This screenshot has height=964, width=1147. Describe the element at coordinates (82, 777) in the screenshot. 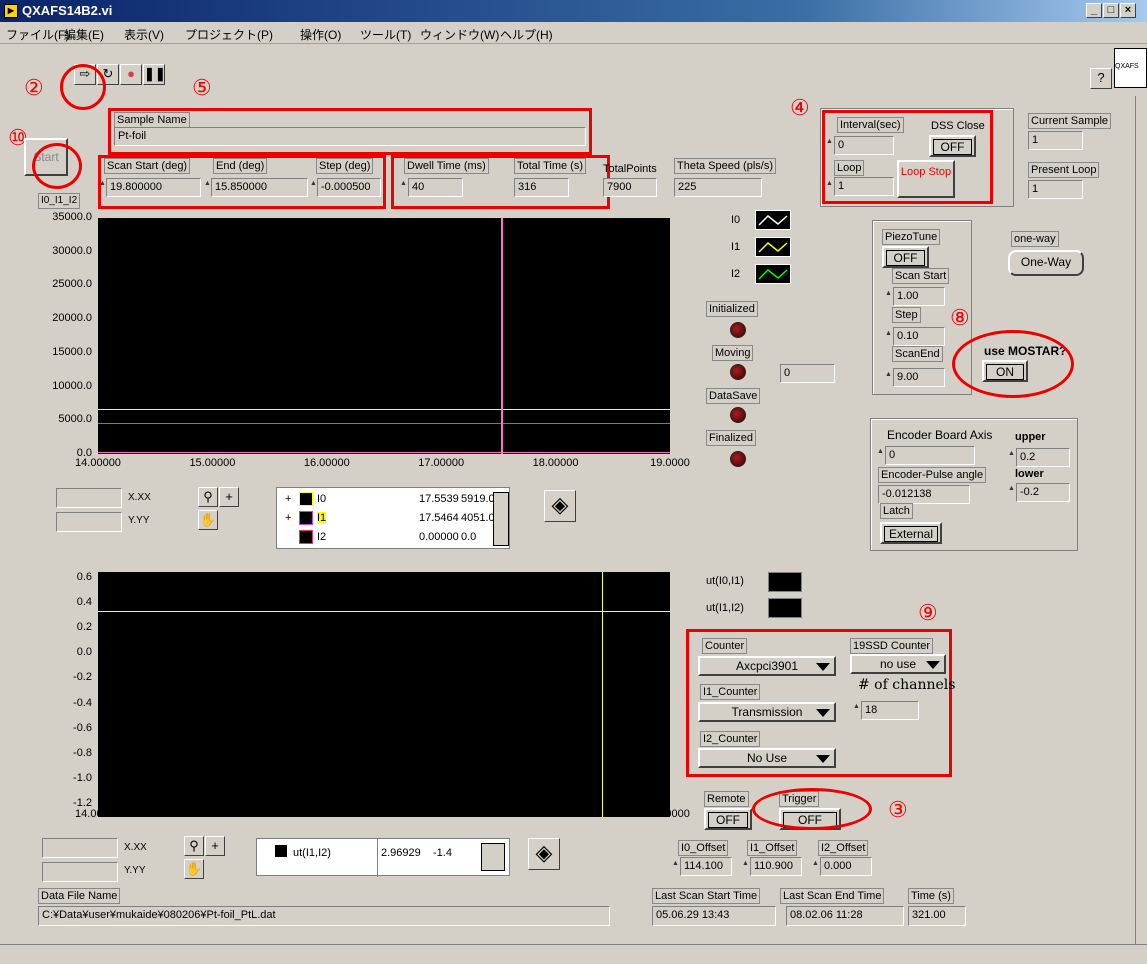

I see `y-tick-label: -1.0` at that location.